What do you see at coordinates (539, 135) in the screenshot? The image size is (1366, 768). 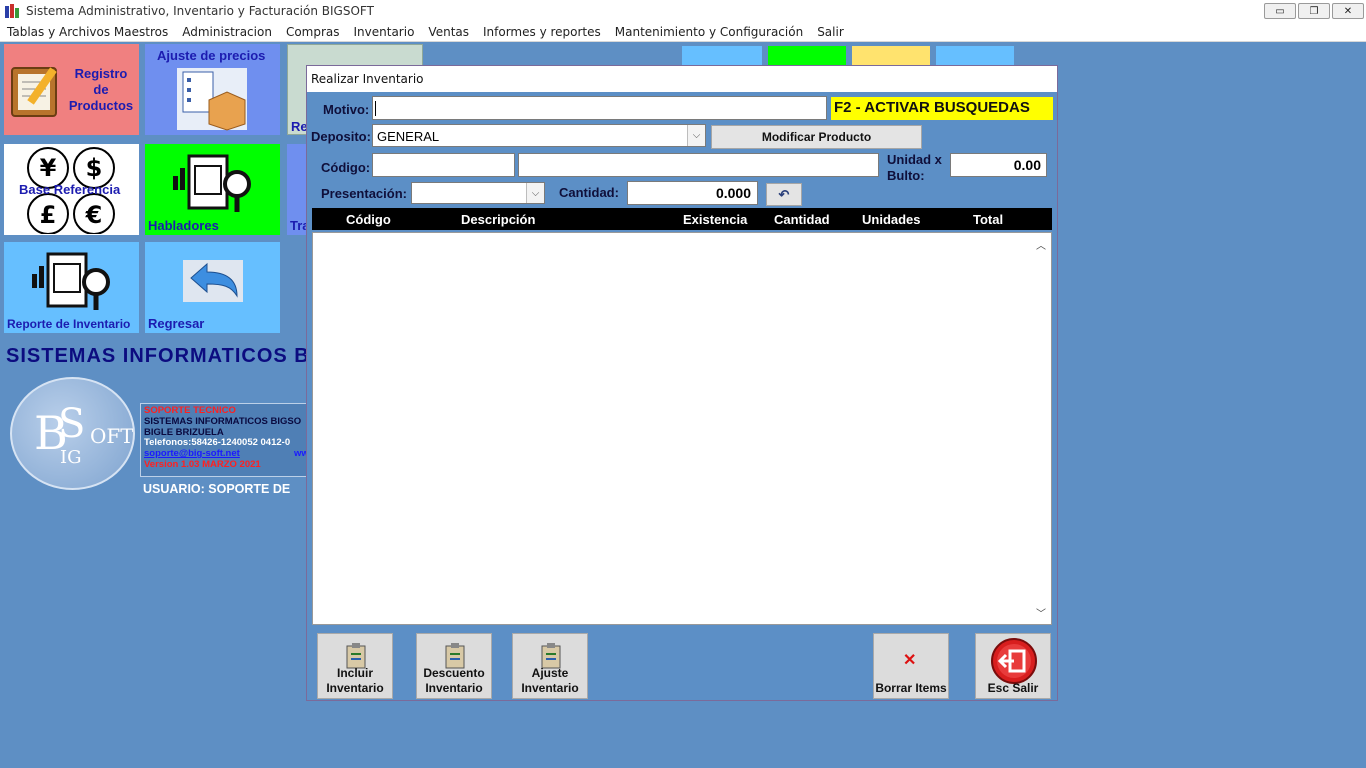 I see `deposito-select: GENERAL ⌵` at bounding box center [539, 135].